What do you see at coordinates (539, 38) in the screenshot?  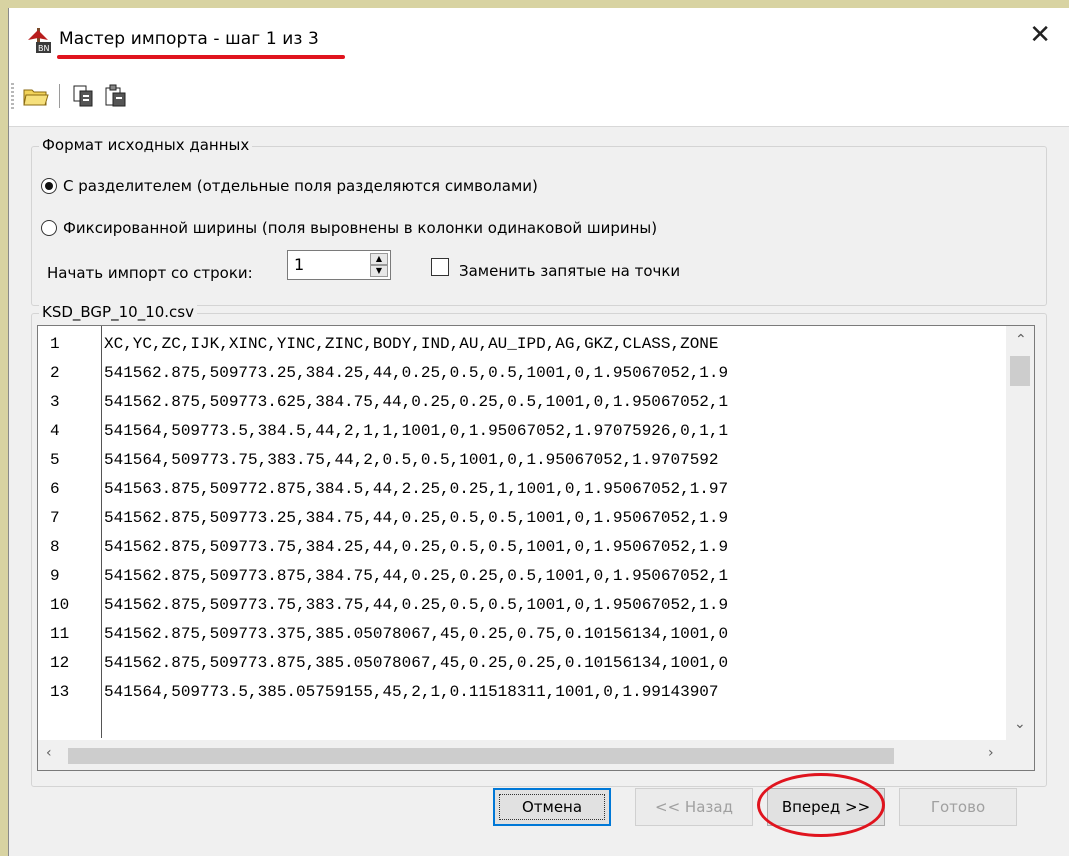 I see `title-bar: BN Мастер импорта - шаг 1 из 3 ✕` at bounding box center [539, 38].